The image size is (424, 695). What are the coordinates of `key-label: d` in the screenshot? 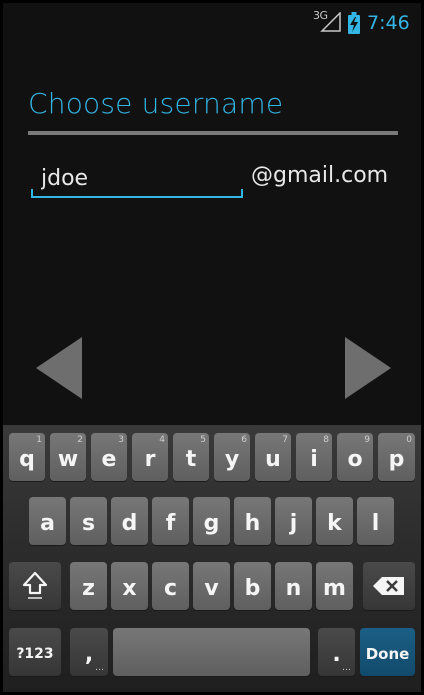 It's located at (129, 523).